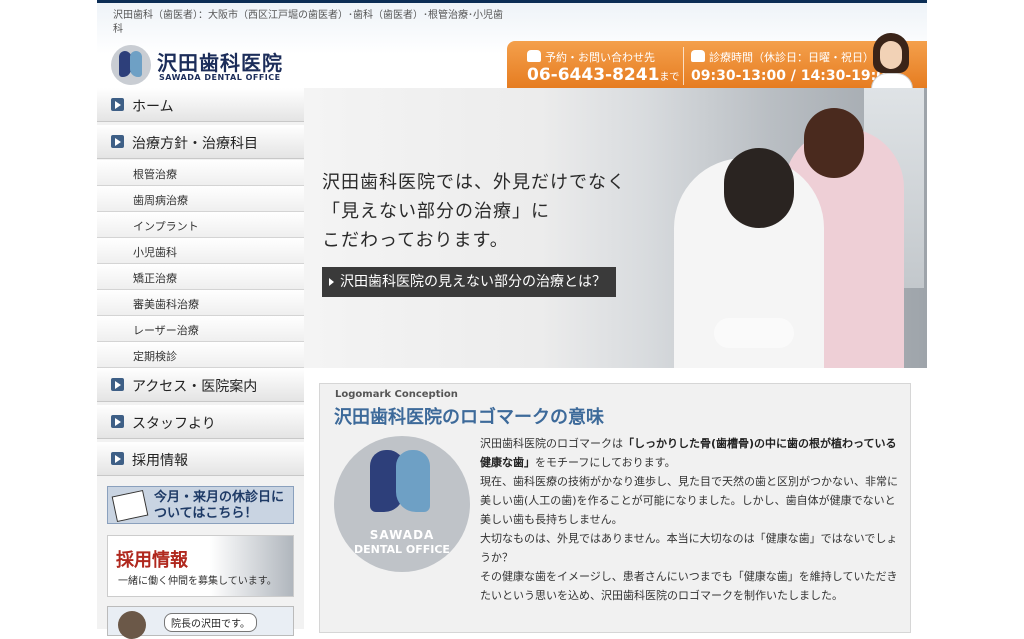  Describe the element at coordinates (200, 277) in the screenshot. I see `nav-sub-orthodontic: 矯正治療` at that location.